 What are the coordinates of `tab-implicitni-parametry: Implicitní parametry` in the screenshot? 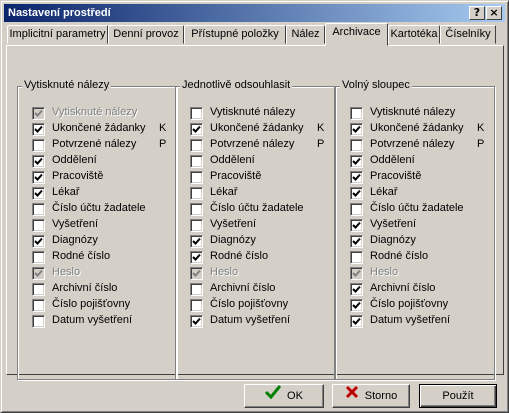 It's located at (57, 34).